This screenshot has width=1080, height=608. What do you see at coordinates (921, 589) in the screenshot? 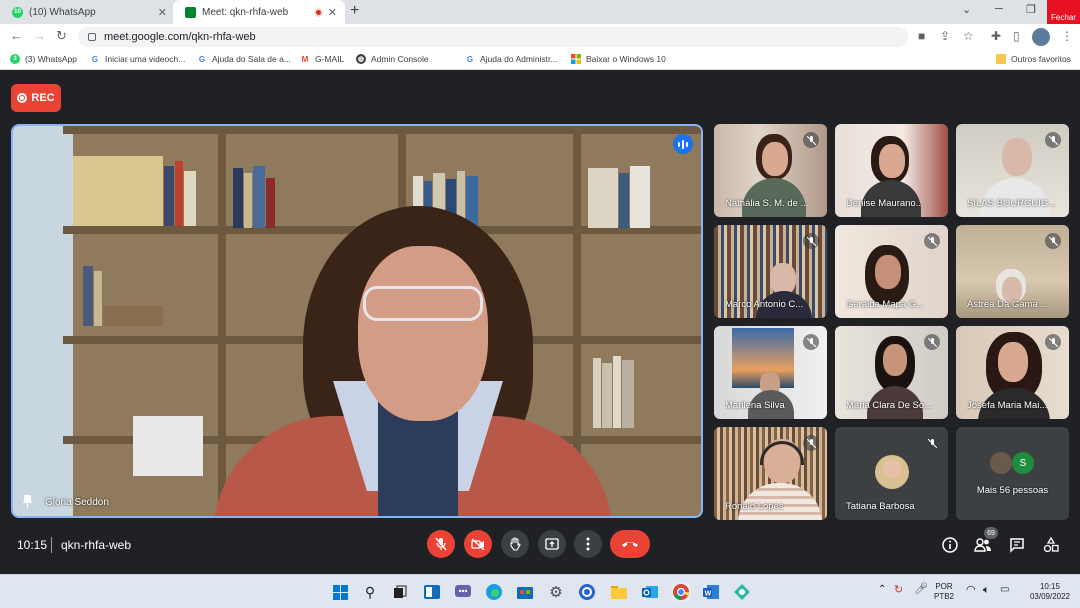
I see `microphone-icon: 🎤︎` at bounding box center [921, 589].